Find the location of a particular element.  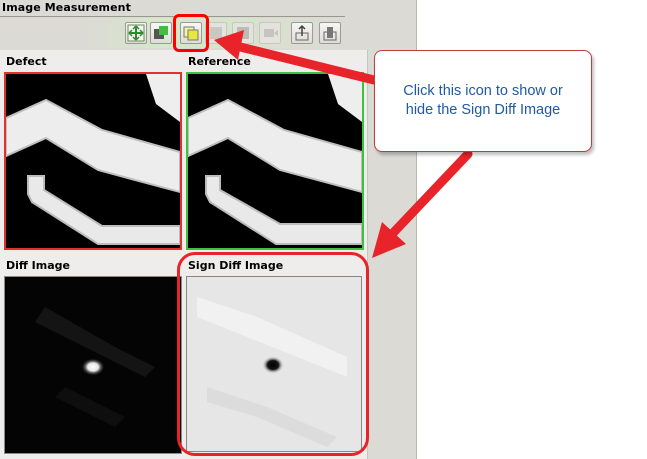

diff-image-label: Diff Image is located at coordinates (38, 265).